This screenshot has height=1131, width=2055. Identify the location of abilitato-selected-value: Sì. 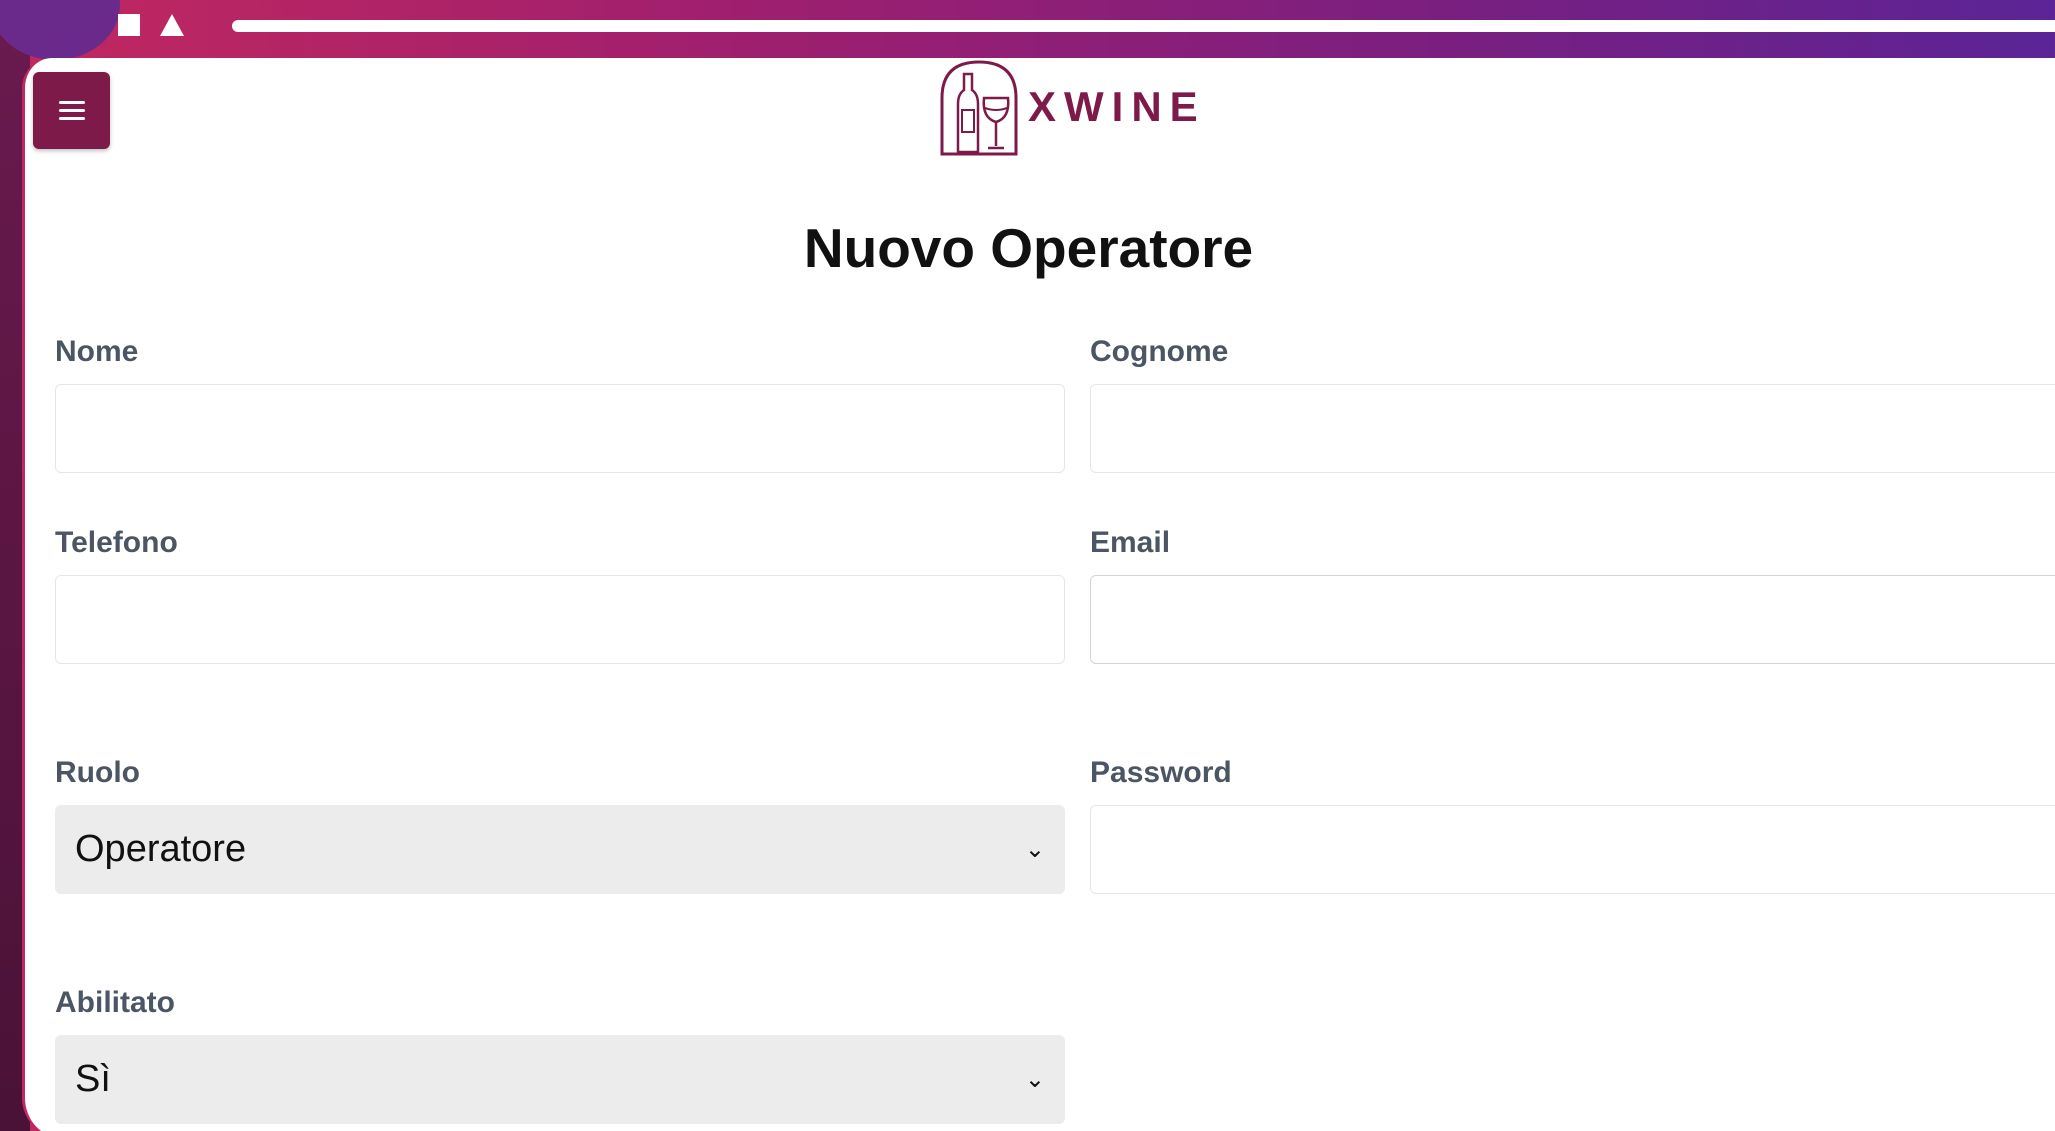
(93, 1079).